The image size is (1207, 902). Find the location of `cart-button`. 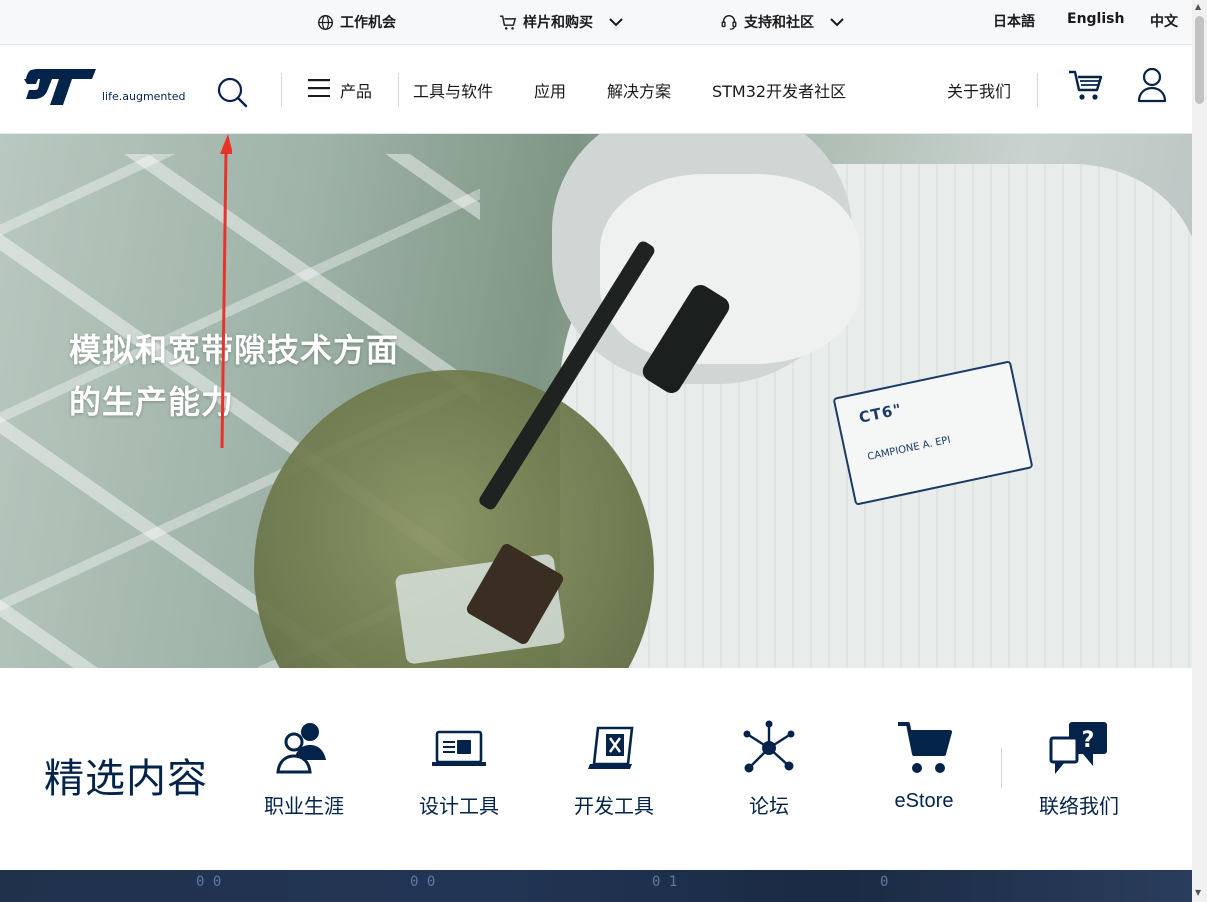

cart-button is located at coordinates (1086, 88).